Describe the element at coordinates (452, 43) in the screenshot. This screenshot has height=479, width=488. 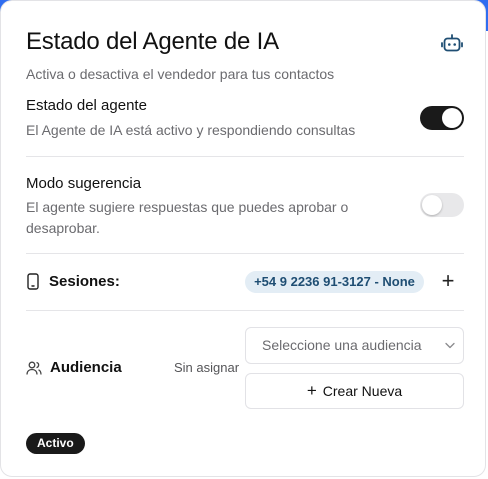
I see `robot-icon` at that location.